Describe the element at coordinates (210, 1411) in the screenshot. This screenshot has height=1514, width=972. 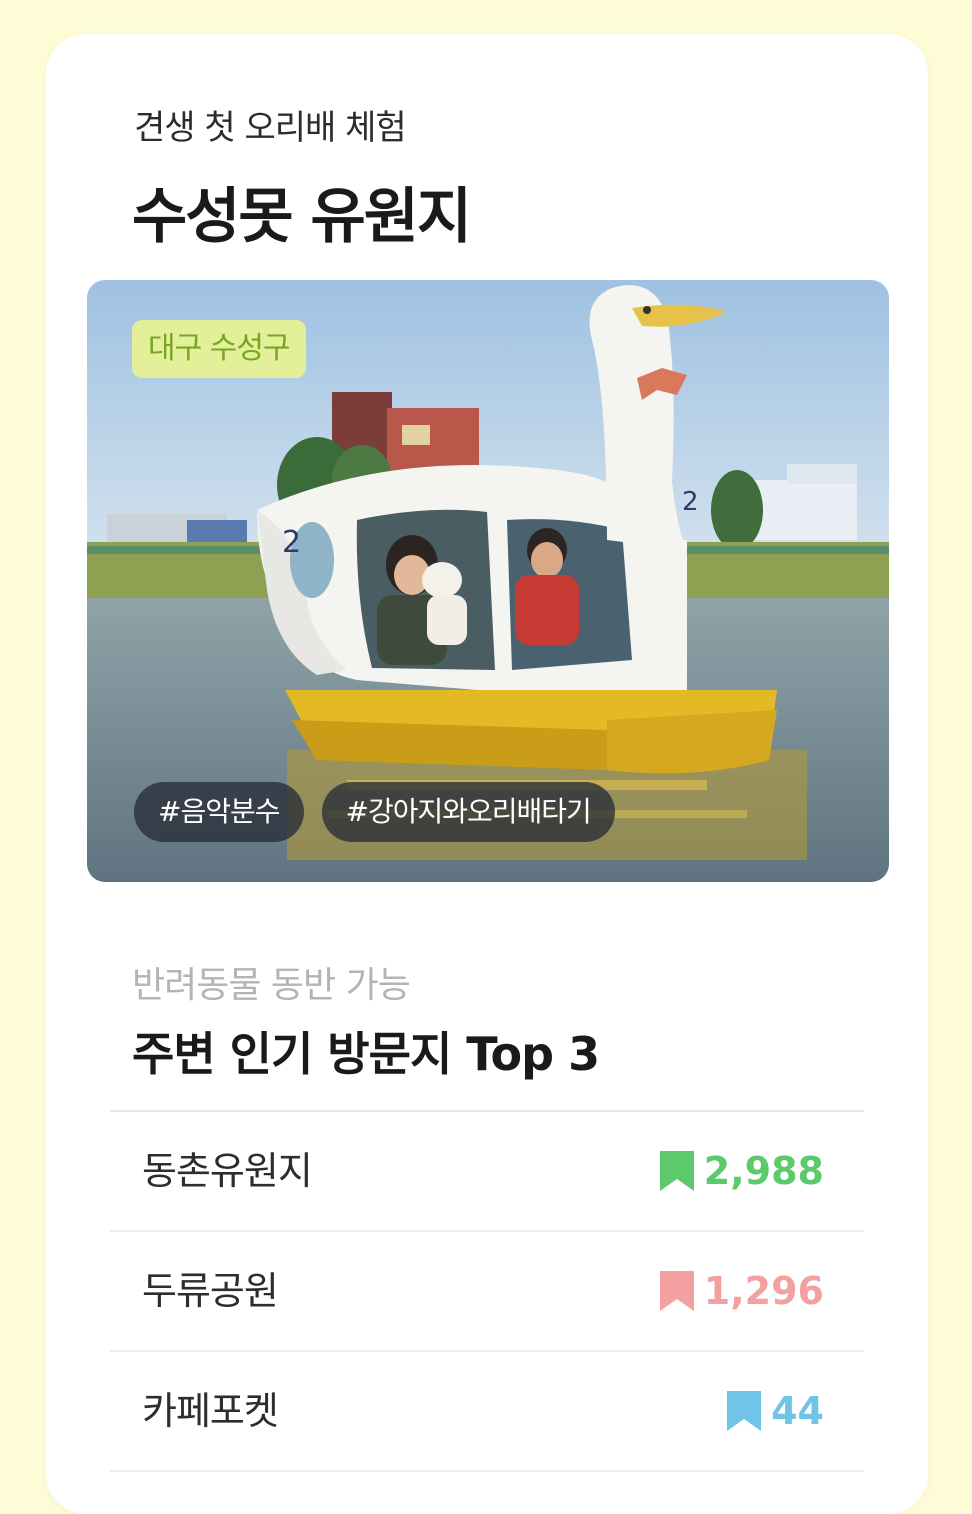
I see `place-name: 카페포켓` at that location.